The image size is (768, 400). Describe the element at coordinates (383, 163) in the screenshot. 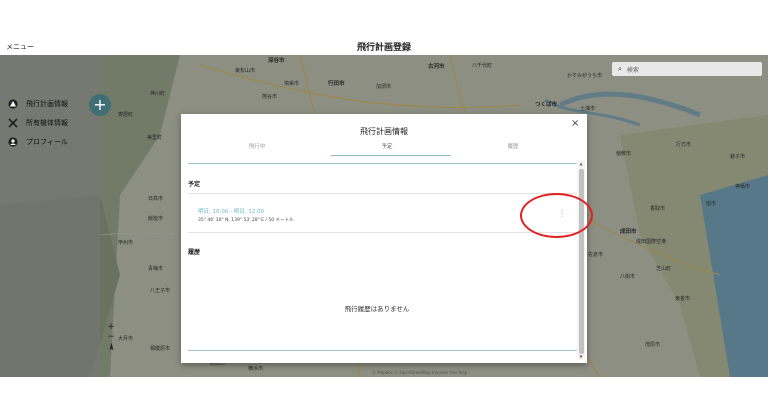

I see `content-top-border` at that location.